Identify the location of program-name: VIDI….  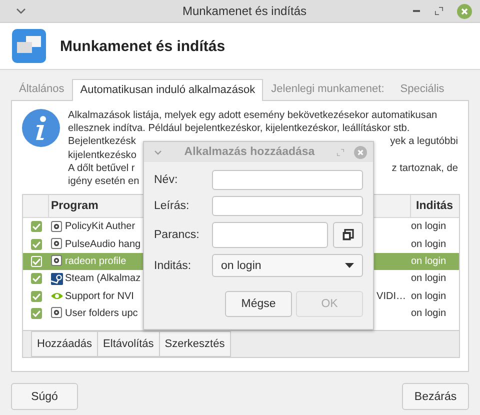
(391, 296).